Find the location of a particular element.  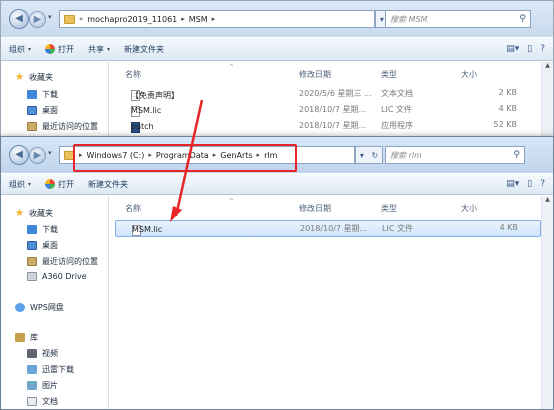

open-label: 打开 is located at coordinates (66, 184).